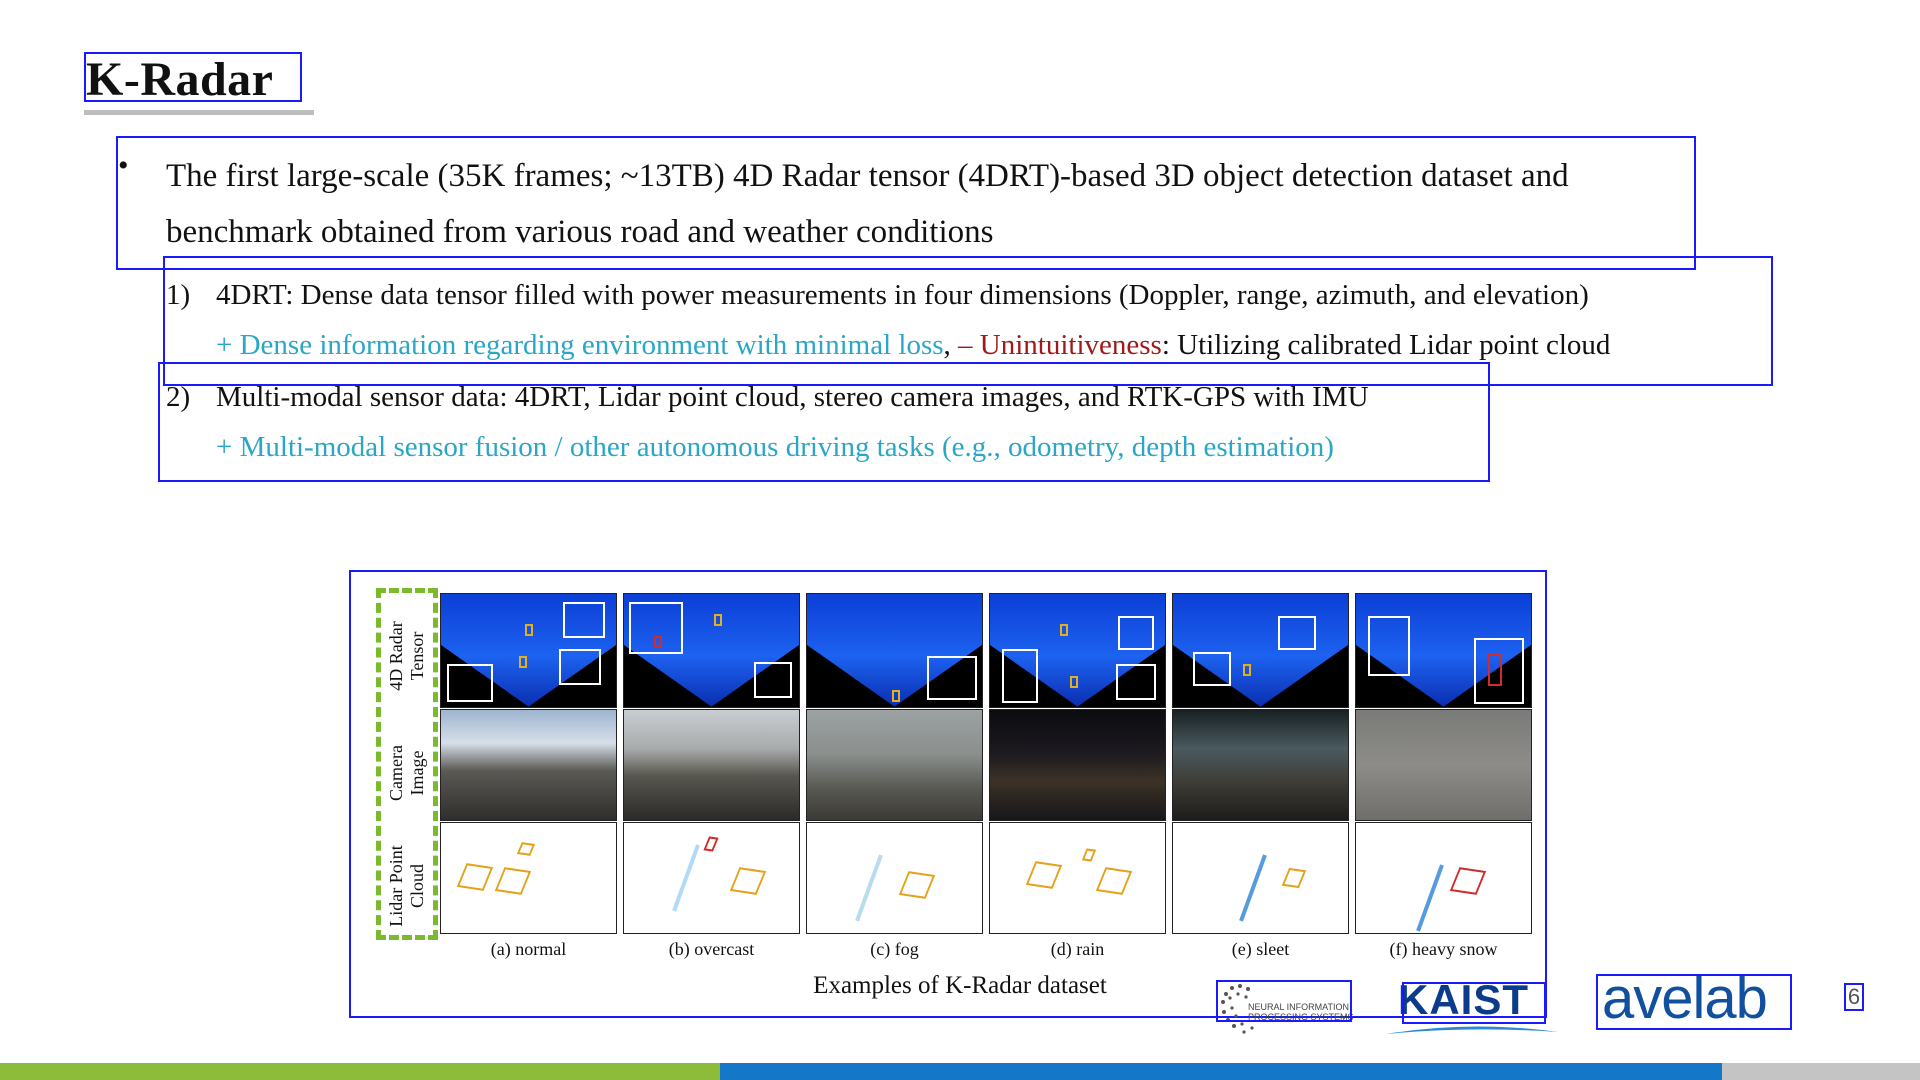  Describe the element at coordinates (711, 650) in the screenshot. I see `radar-image-overcast` at that location.